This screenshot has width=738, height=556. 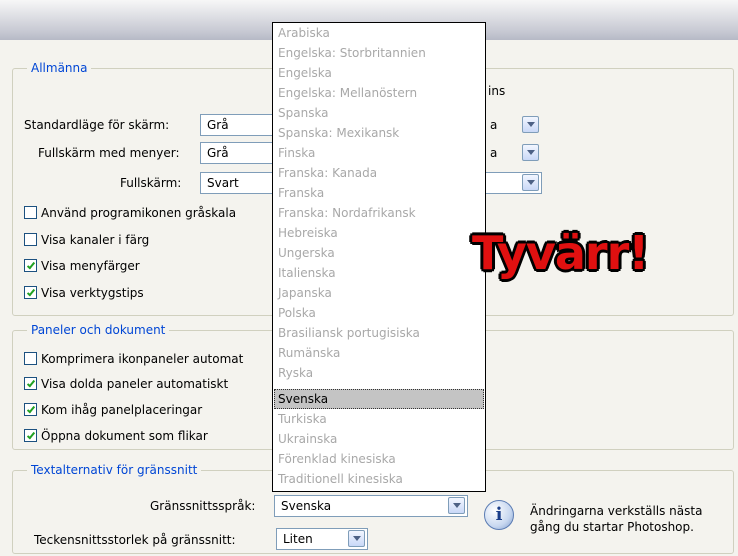 What do you see at coordinates (135, 384) in the screenshot?
I see `checkbox-label: Visa dolda paneler automatiskt` at bounding box center [135, 384].